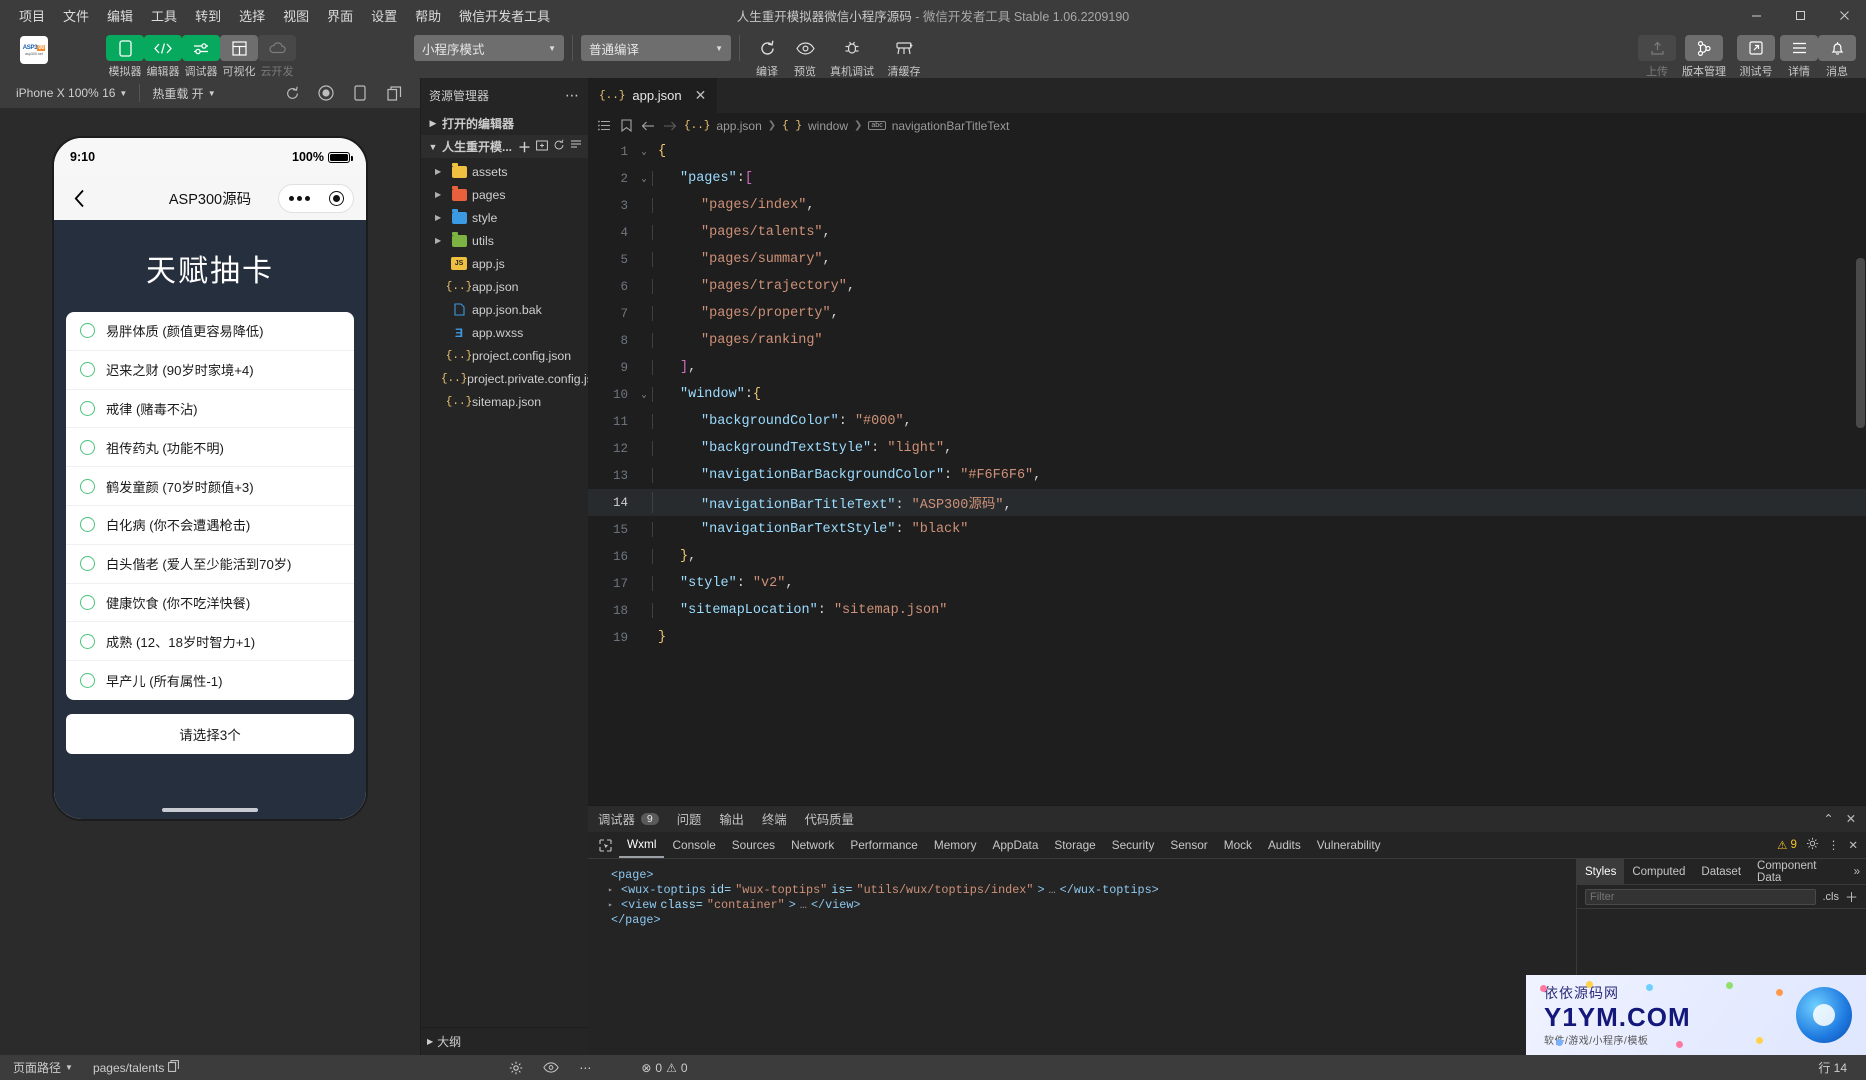 This screenshot has width=1866, height=1080. I want to click on tree-item-pages: ▶ pages, so click(504, 194).